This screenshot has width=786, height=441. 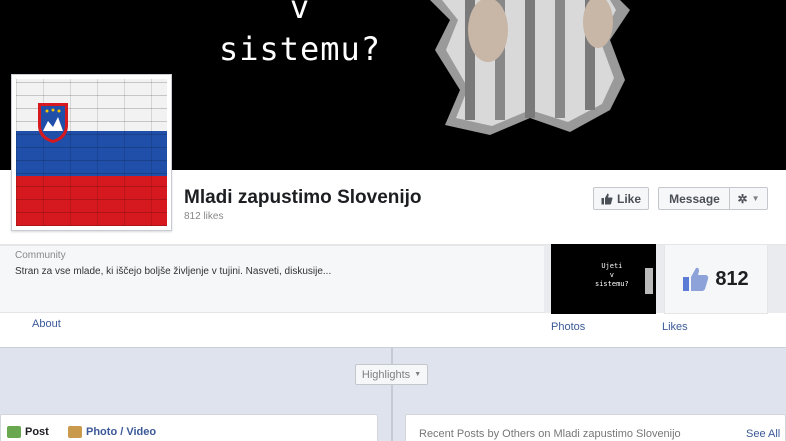 What do you see at coordinates (75, 432) in the screenshot?
I see `photo-icon` at bounding box center [75, 432].